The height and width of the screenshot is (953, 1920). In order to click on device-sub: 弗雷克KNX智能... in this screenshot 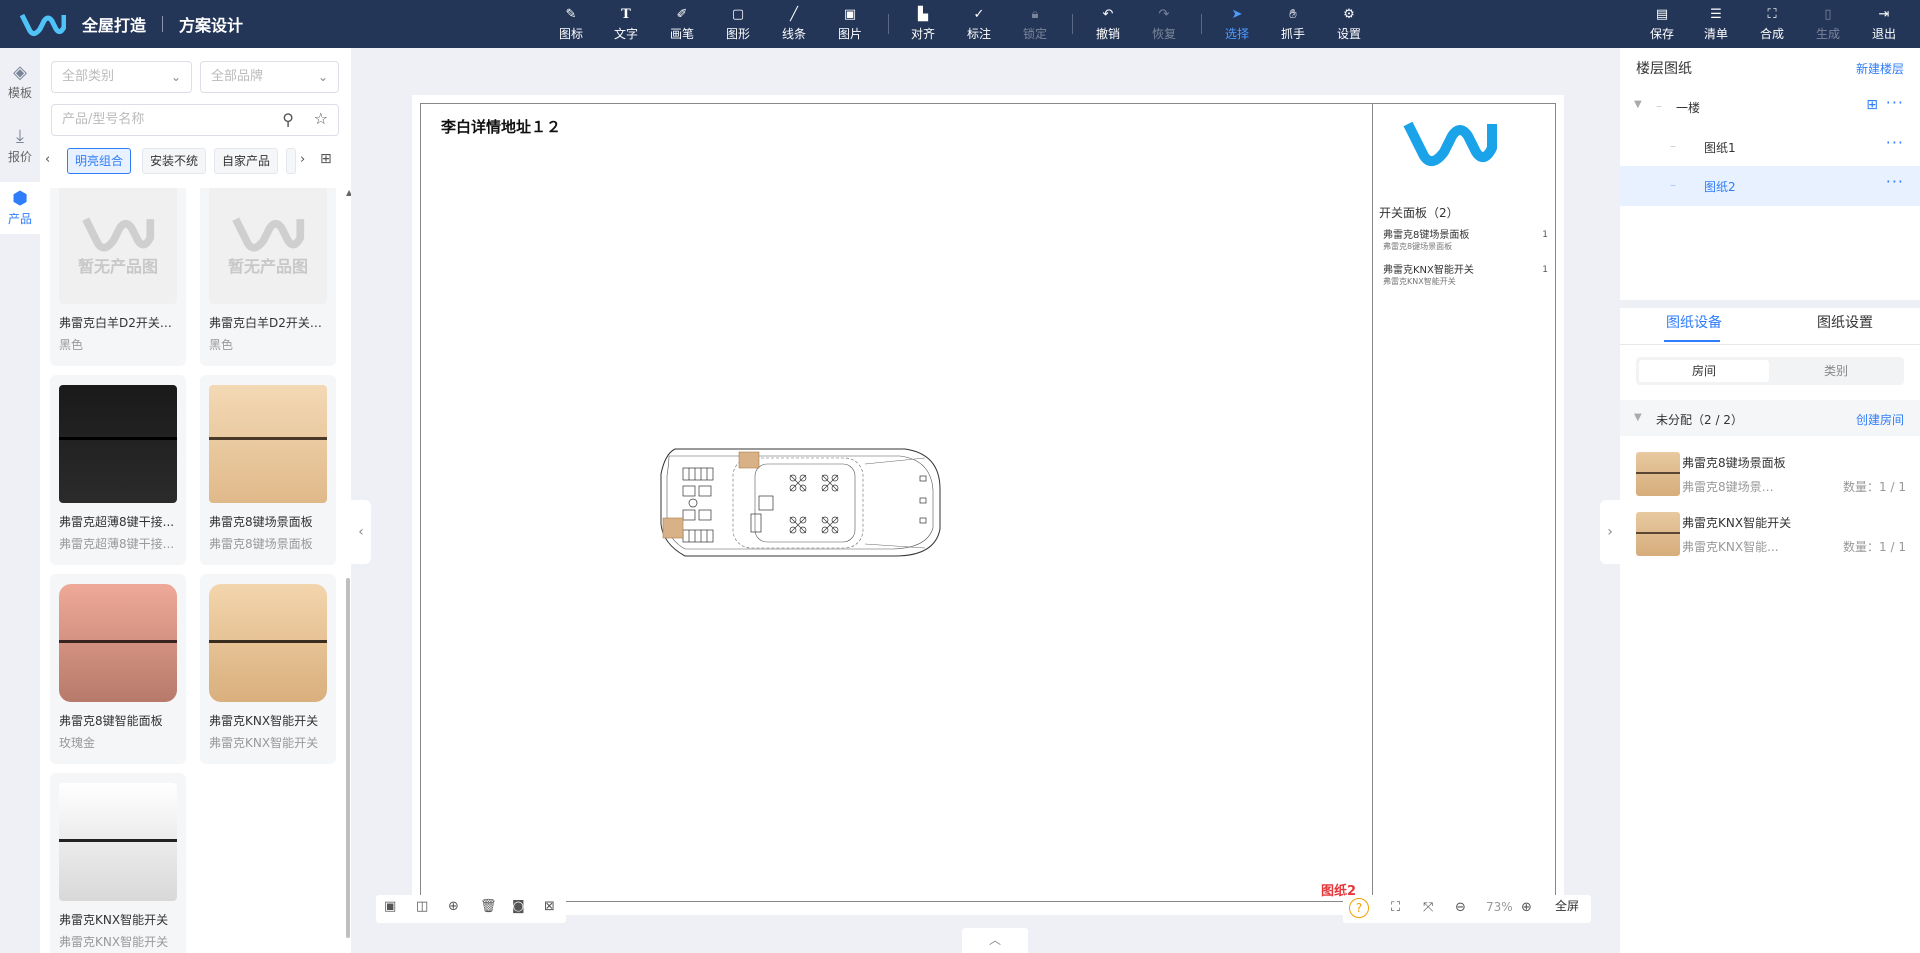, I will do `click(1730, 547)`.